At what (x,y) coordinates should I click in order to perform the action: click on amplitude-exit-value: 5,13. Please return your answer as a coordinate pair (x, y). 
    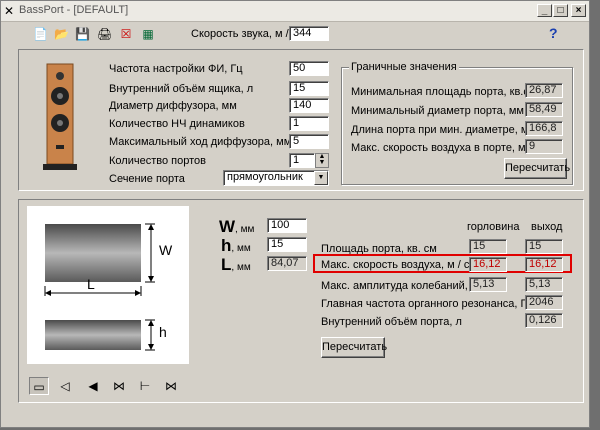
    Looking at the image, I should click on (544, 284).